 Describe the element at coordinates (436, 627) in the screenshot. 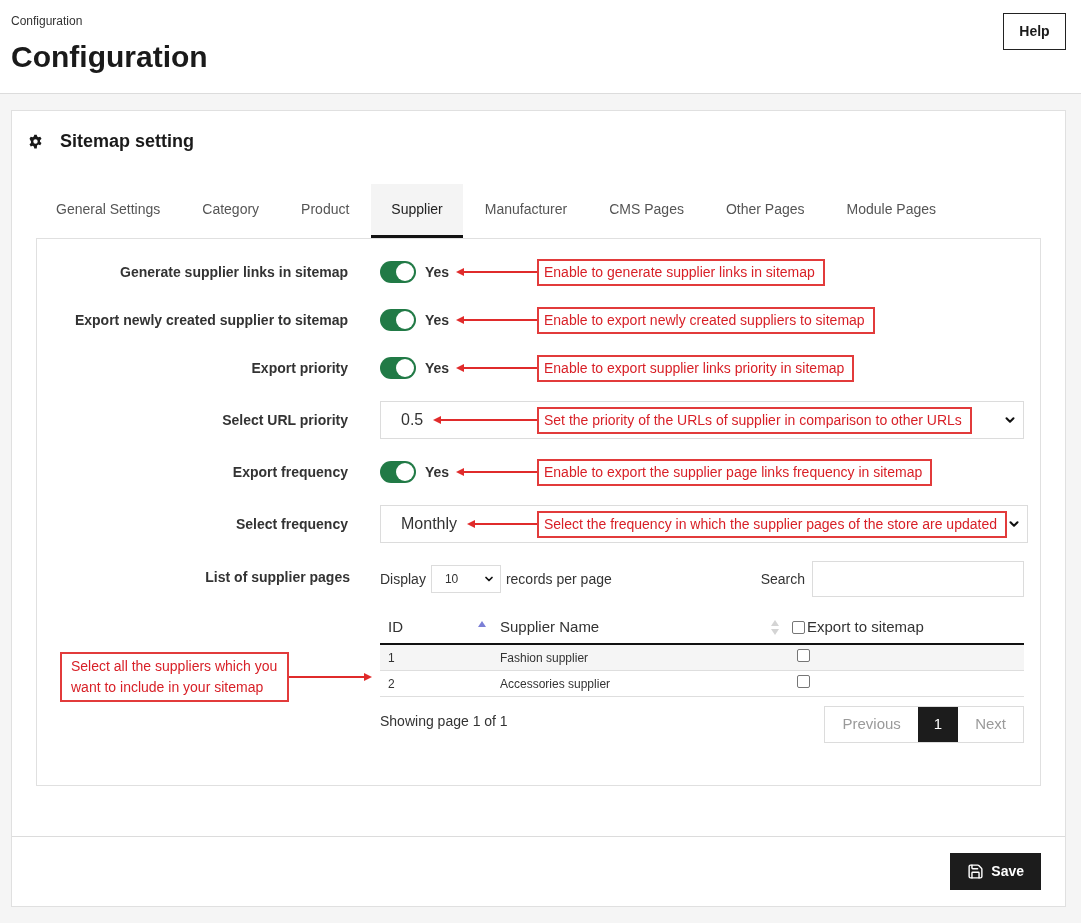

I see `column-header: ID` at that location.